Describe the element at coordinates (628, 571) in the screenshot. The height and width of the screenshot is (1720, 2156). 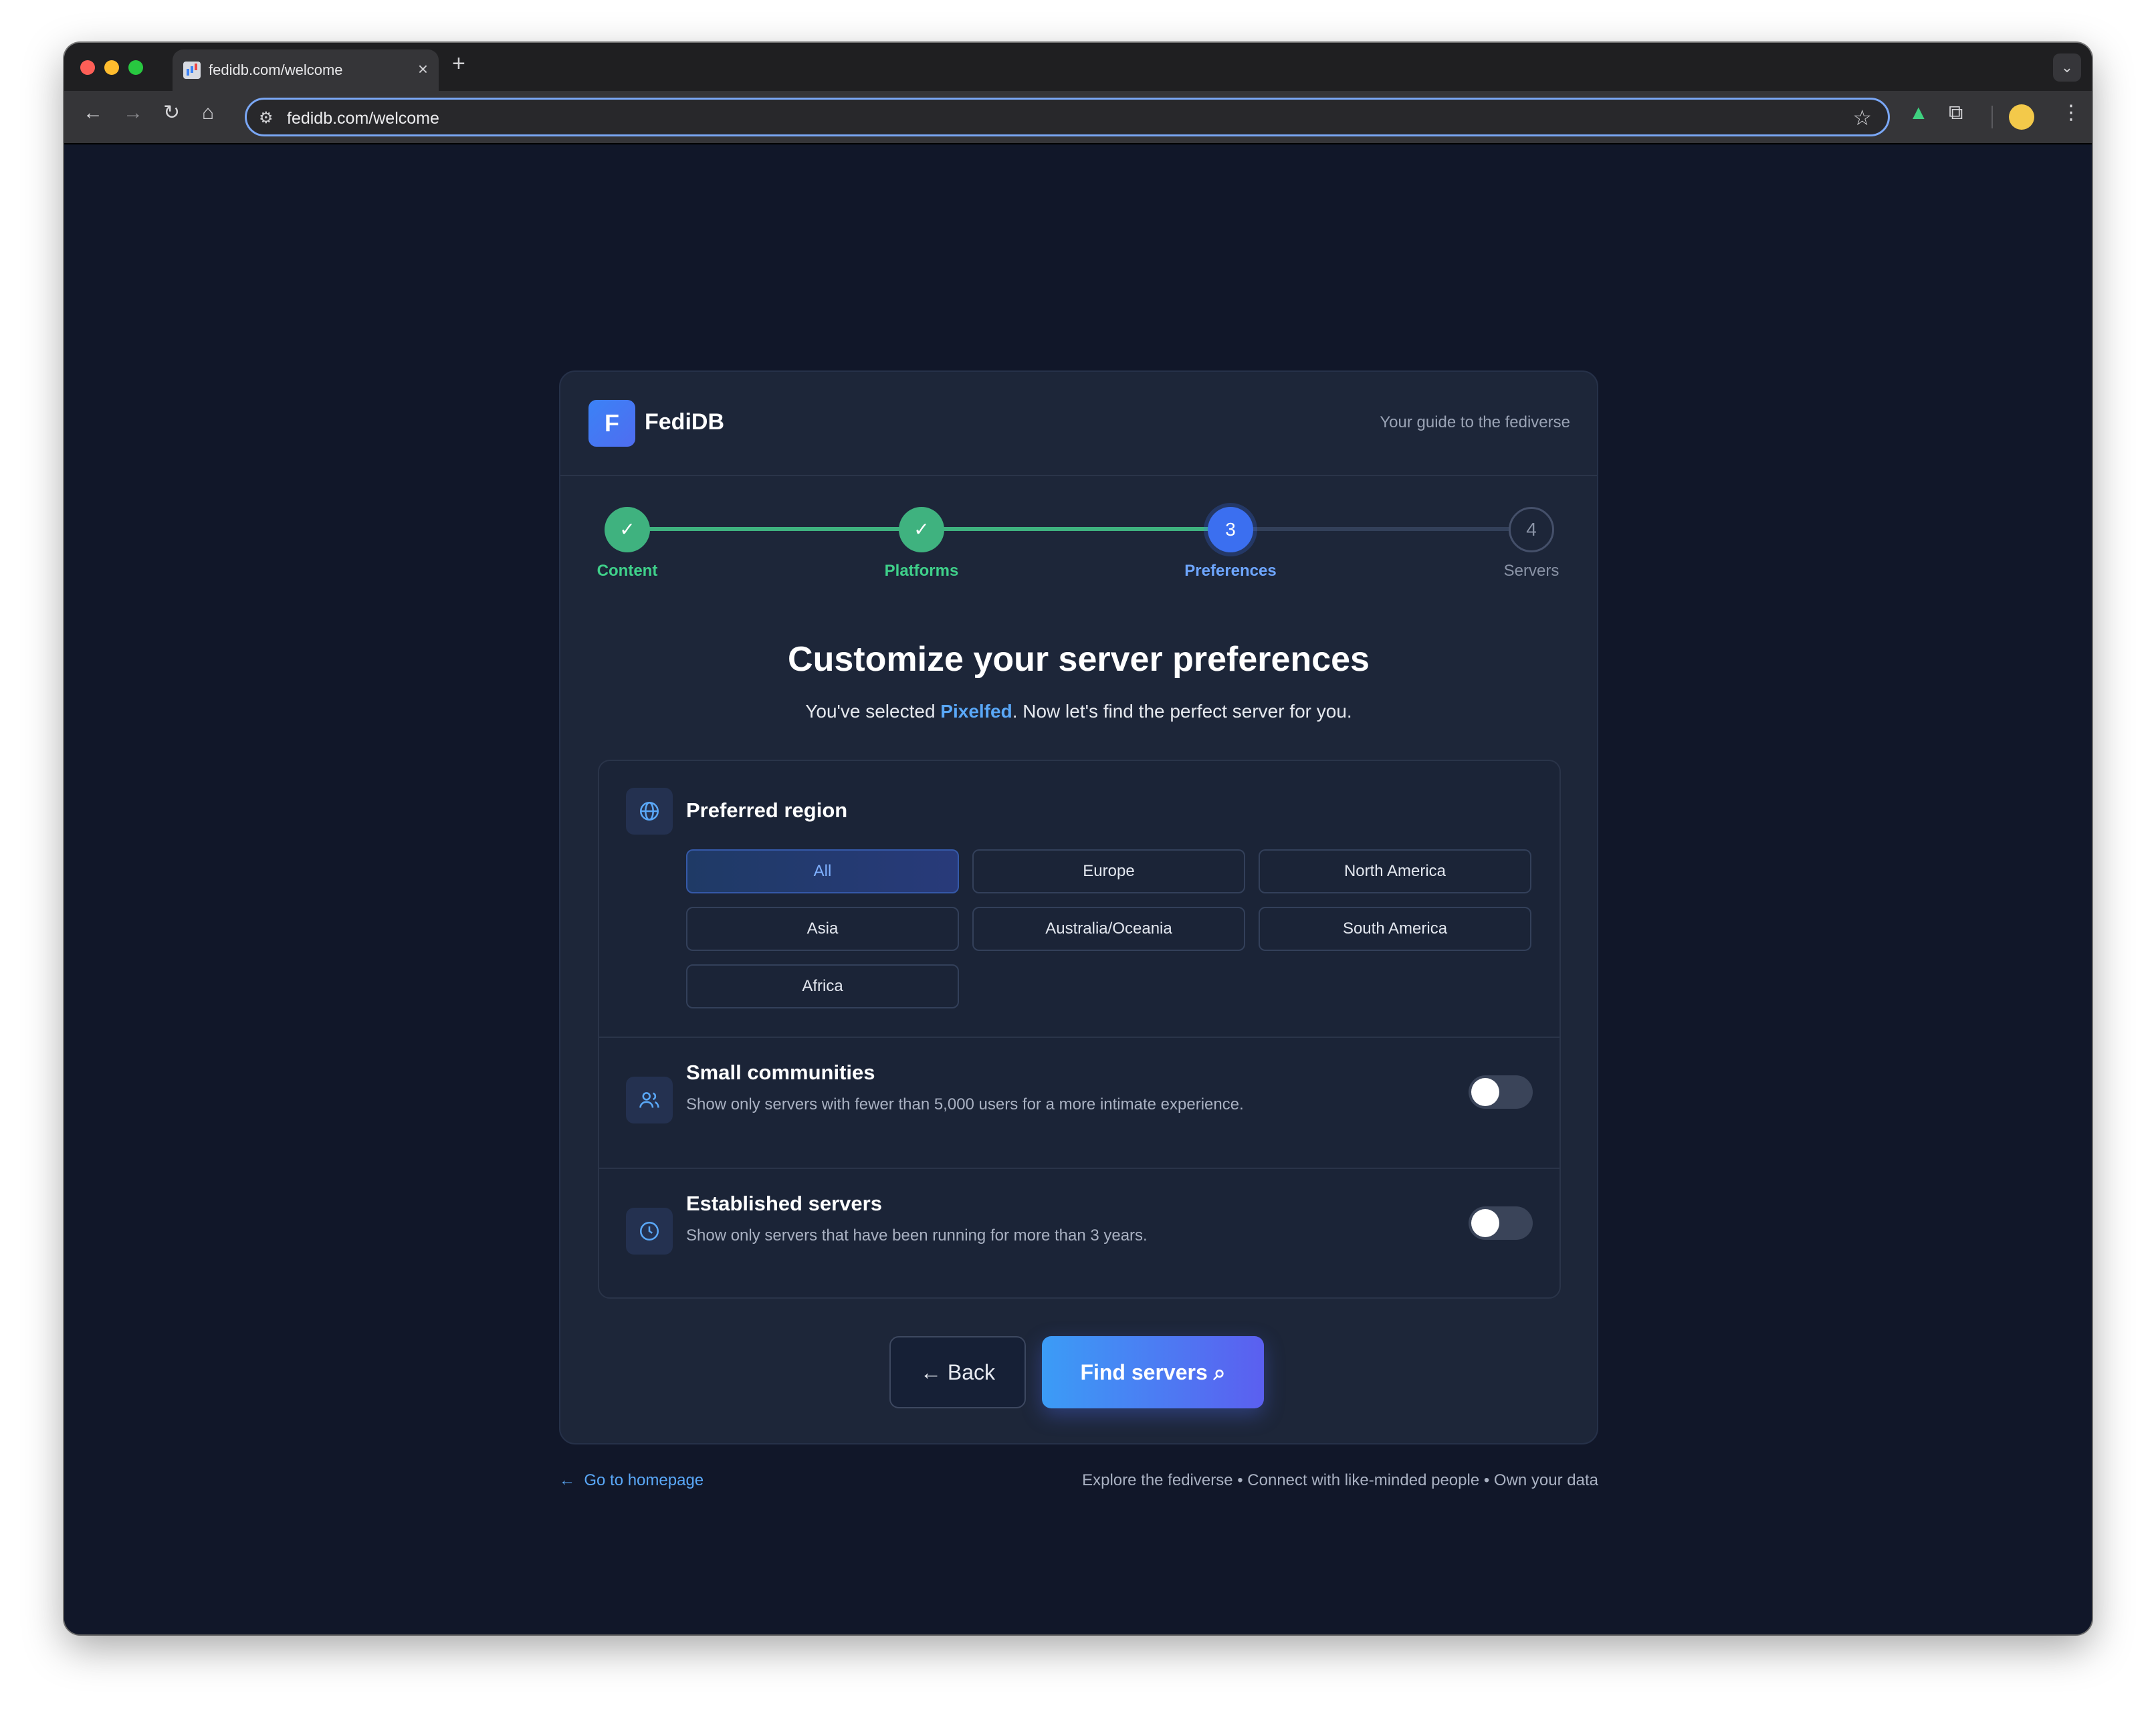
I see `step-1-label: Content` at that location.